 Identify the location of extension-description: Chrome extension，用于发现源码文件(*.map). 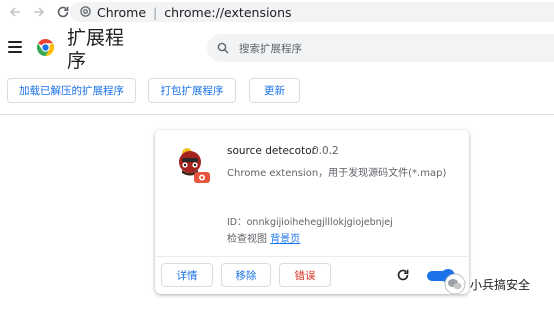
(337, 173).